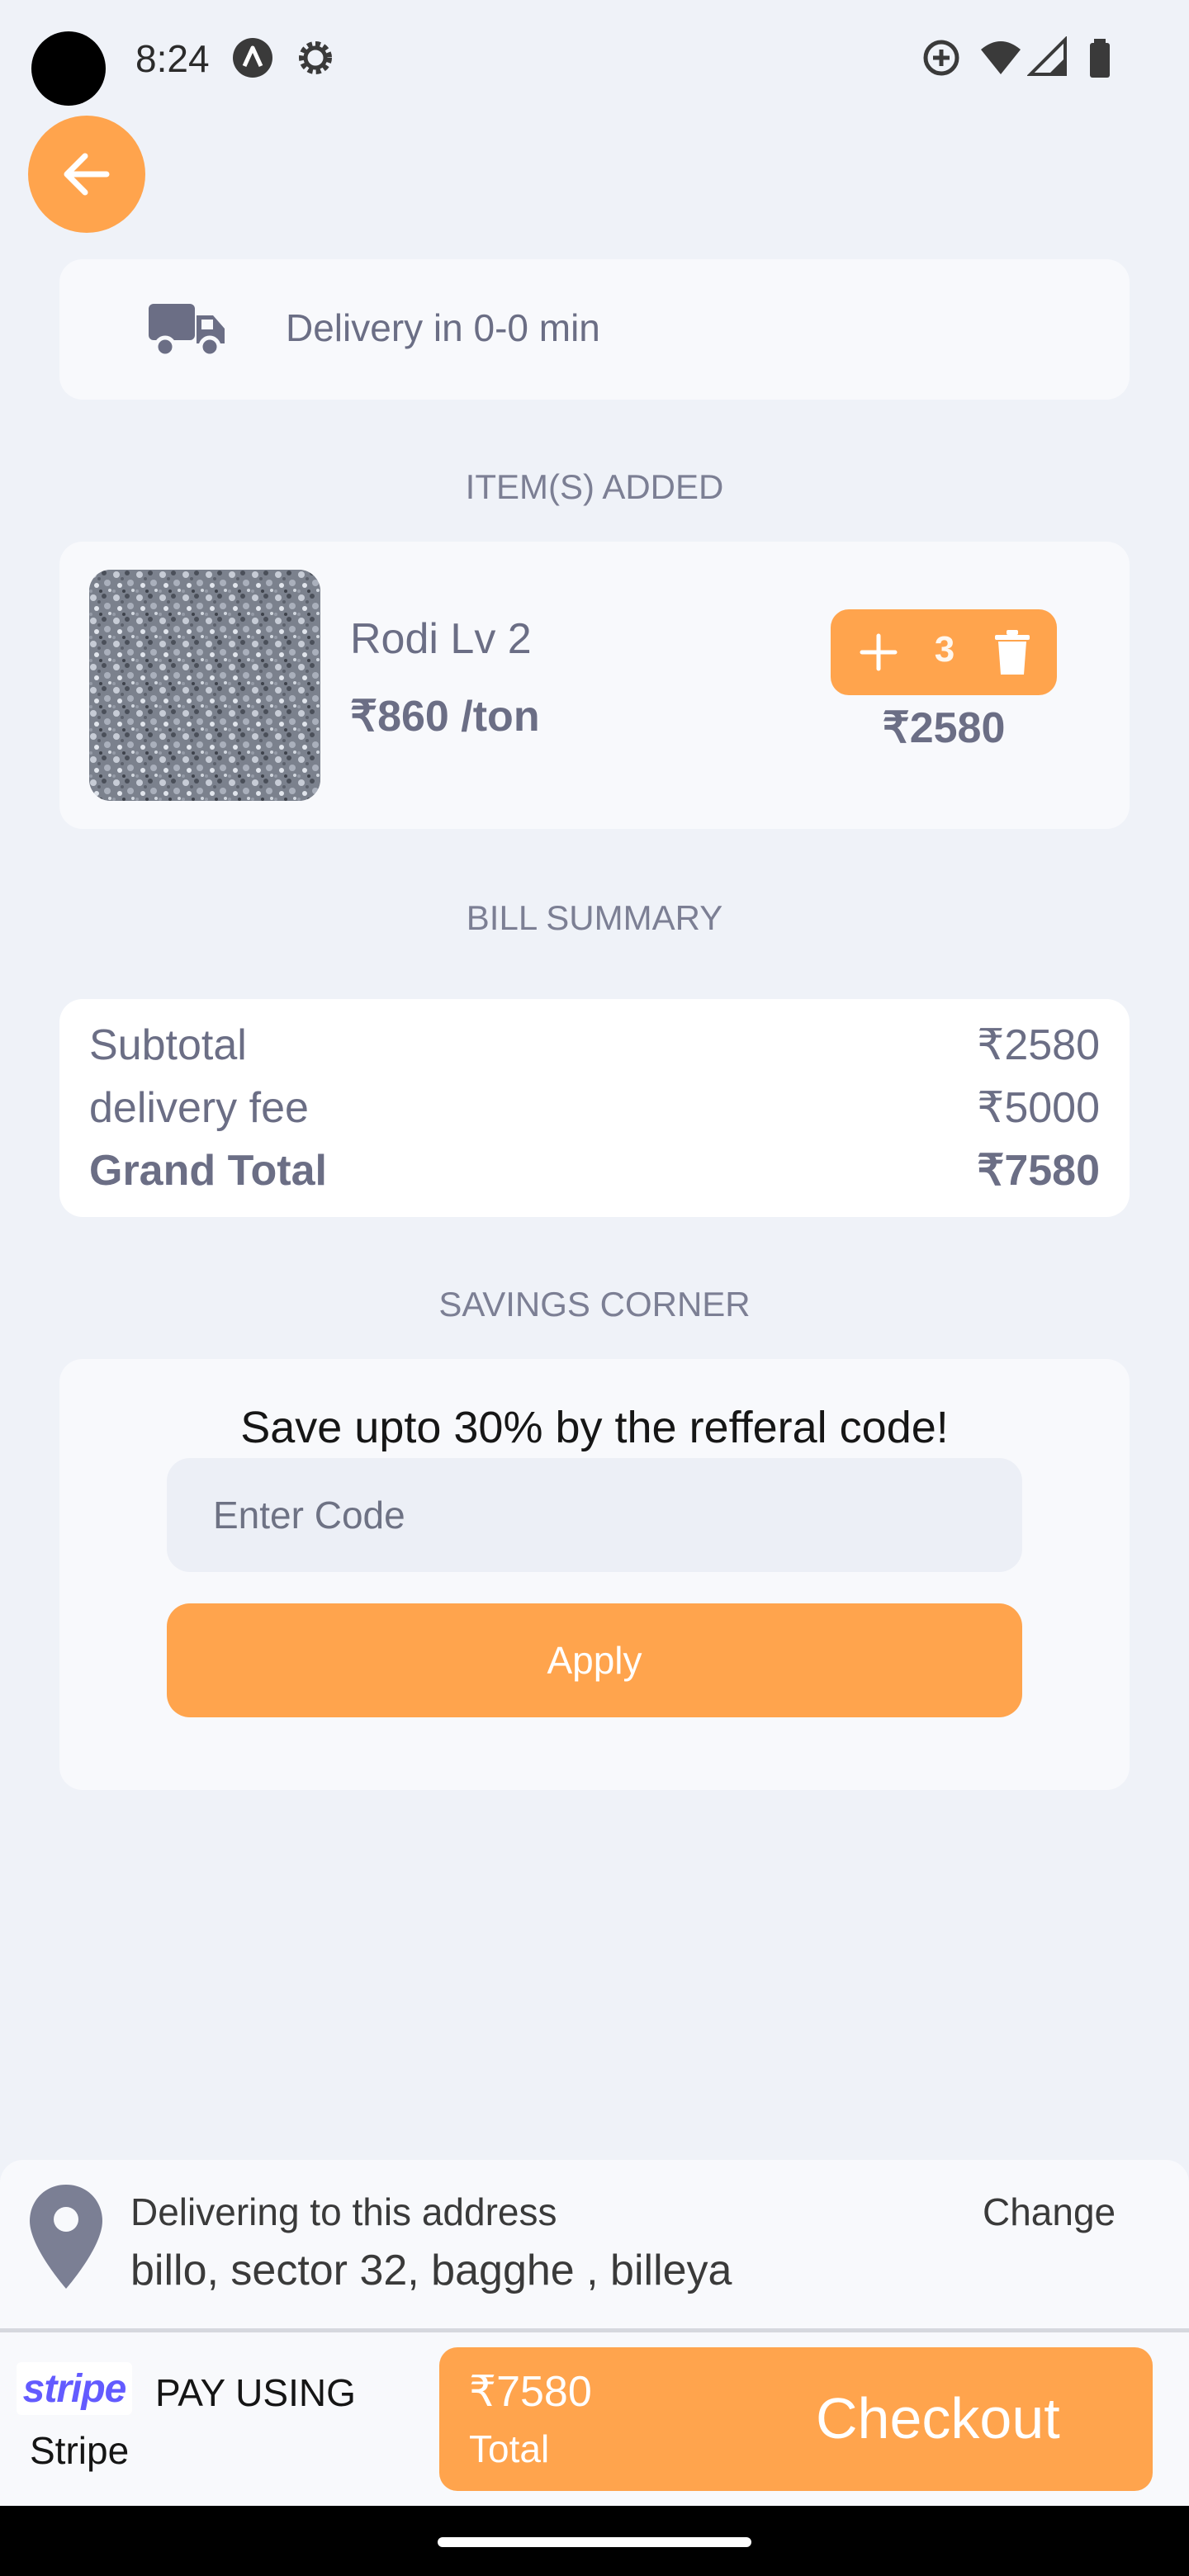  Describe the element at coordinates (1038, 1171) in the screenshot. I see `grand-total-value: ₹7580` at that location.